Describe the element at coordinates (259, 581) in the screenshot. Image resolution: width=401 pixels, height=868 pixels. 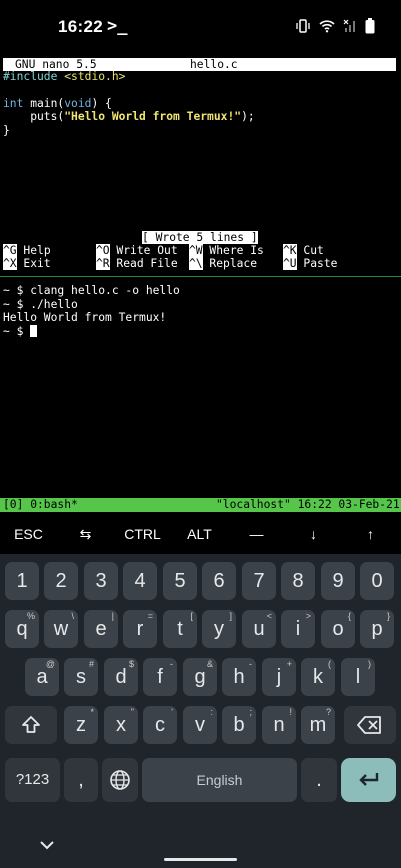
I see `key-7: 7` at that location.